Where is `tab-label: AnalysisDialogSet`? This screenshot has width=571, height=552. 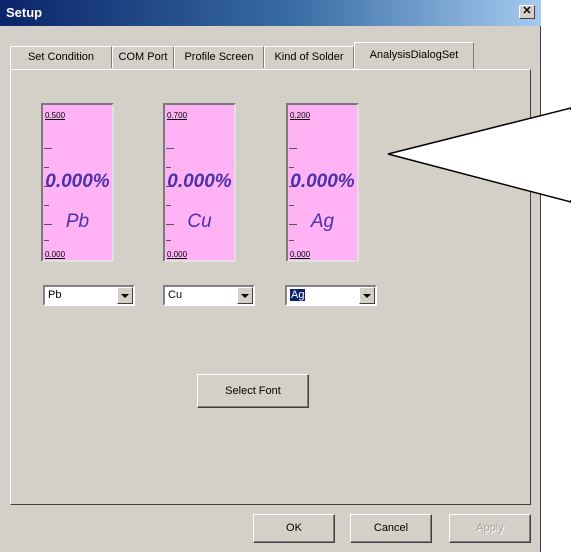
tab-label: AnalysisDialogSet is located at coordinates (414, 55).